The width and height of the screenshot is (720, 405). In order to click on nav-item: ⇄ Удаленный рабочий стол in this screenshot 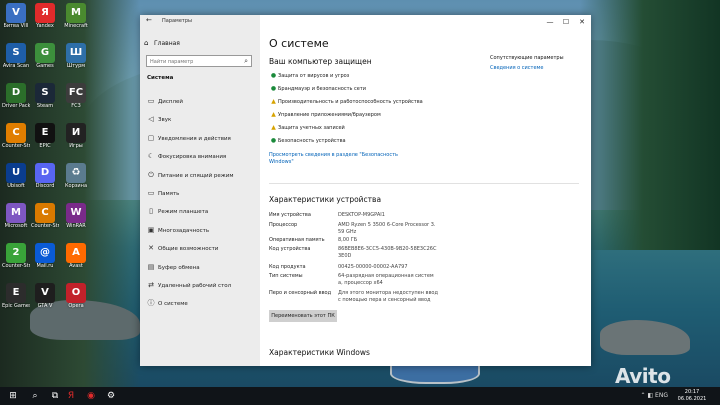, I will do `click(200, 285)`.